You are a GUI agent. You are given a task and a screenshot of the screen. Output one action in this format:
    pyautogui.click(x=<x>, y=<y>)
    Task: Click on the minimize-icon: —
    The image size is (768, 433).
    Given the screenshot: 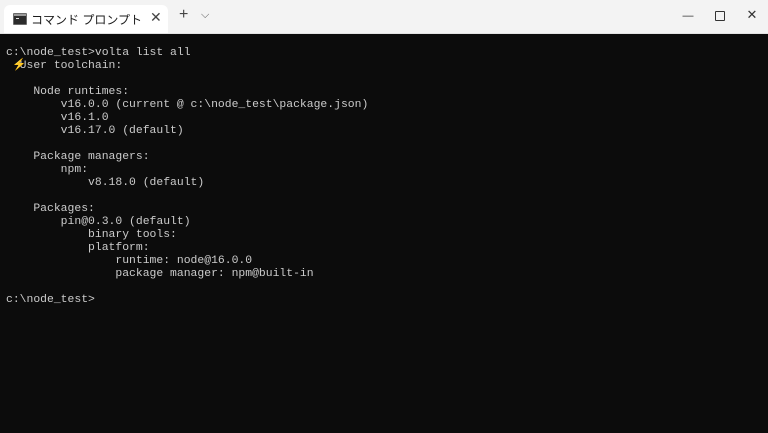 What is the action you would take?
    pyautogui.click(x=688, y=16)
    